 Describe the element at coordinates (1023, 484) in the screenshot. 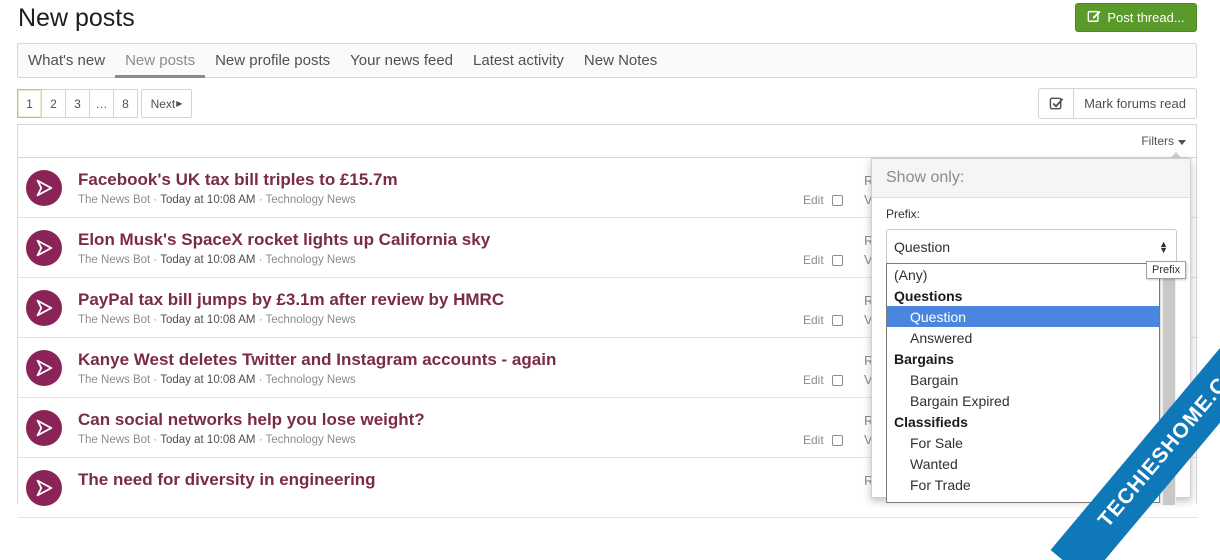

I see `prefix-option: For Trade` at that location.